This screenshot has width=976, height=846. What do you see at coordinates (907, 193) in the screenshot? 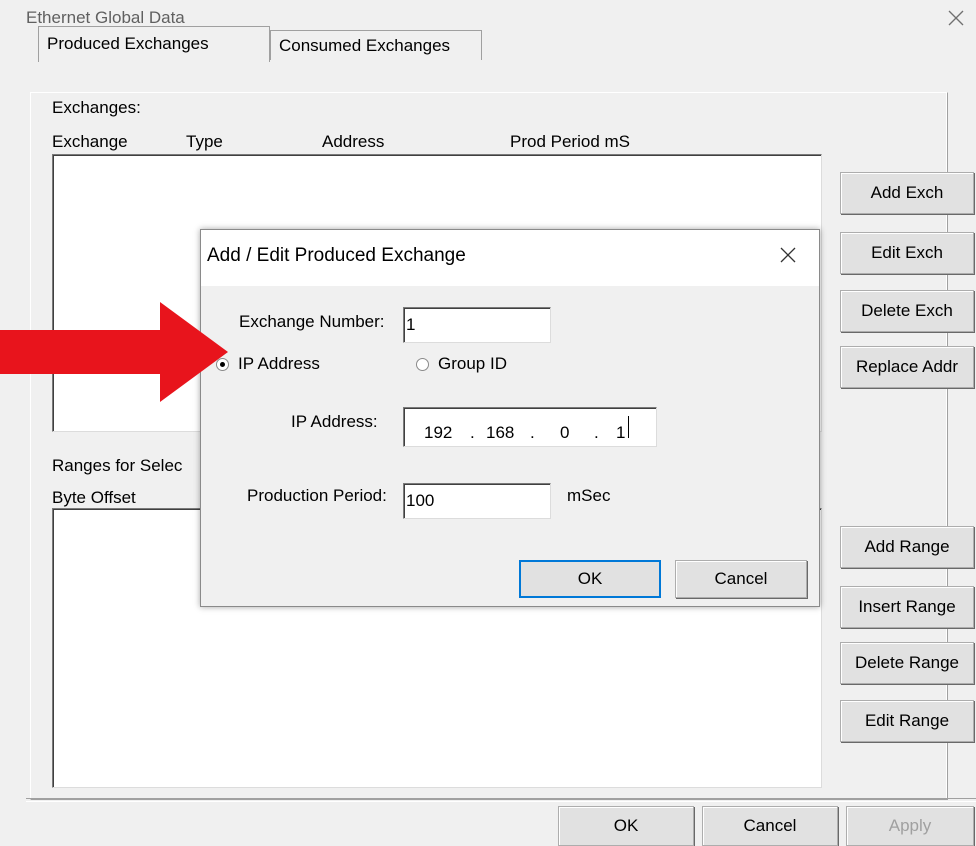
I see `add-exch-button: Add Exch` at bounding box center [907, 193].